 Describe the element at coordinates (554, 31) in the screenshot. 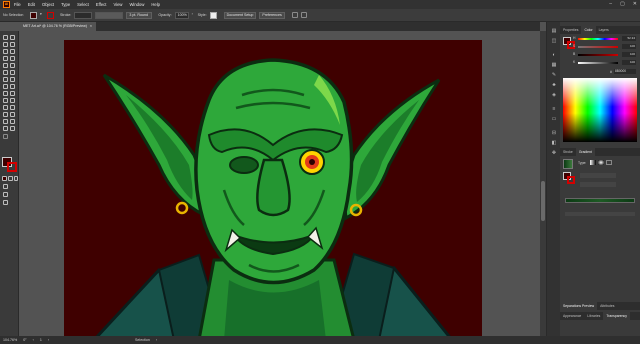

I see `properties-icon: ▤` at that location.